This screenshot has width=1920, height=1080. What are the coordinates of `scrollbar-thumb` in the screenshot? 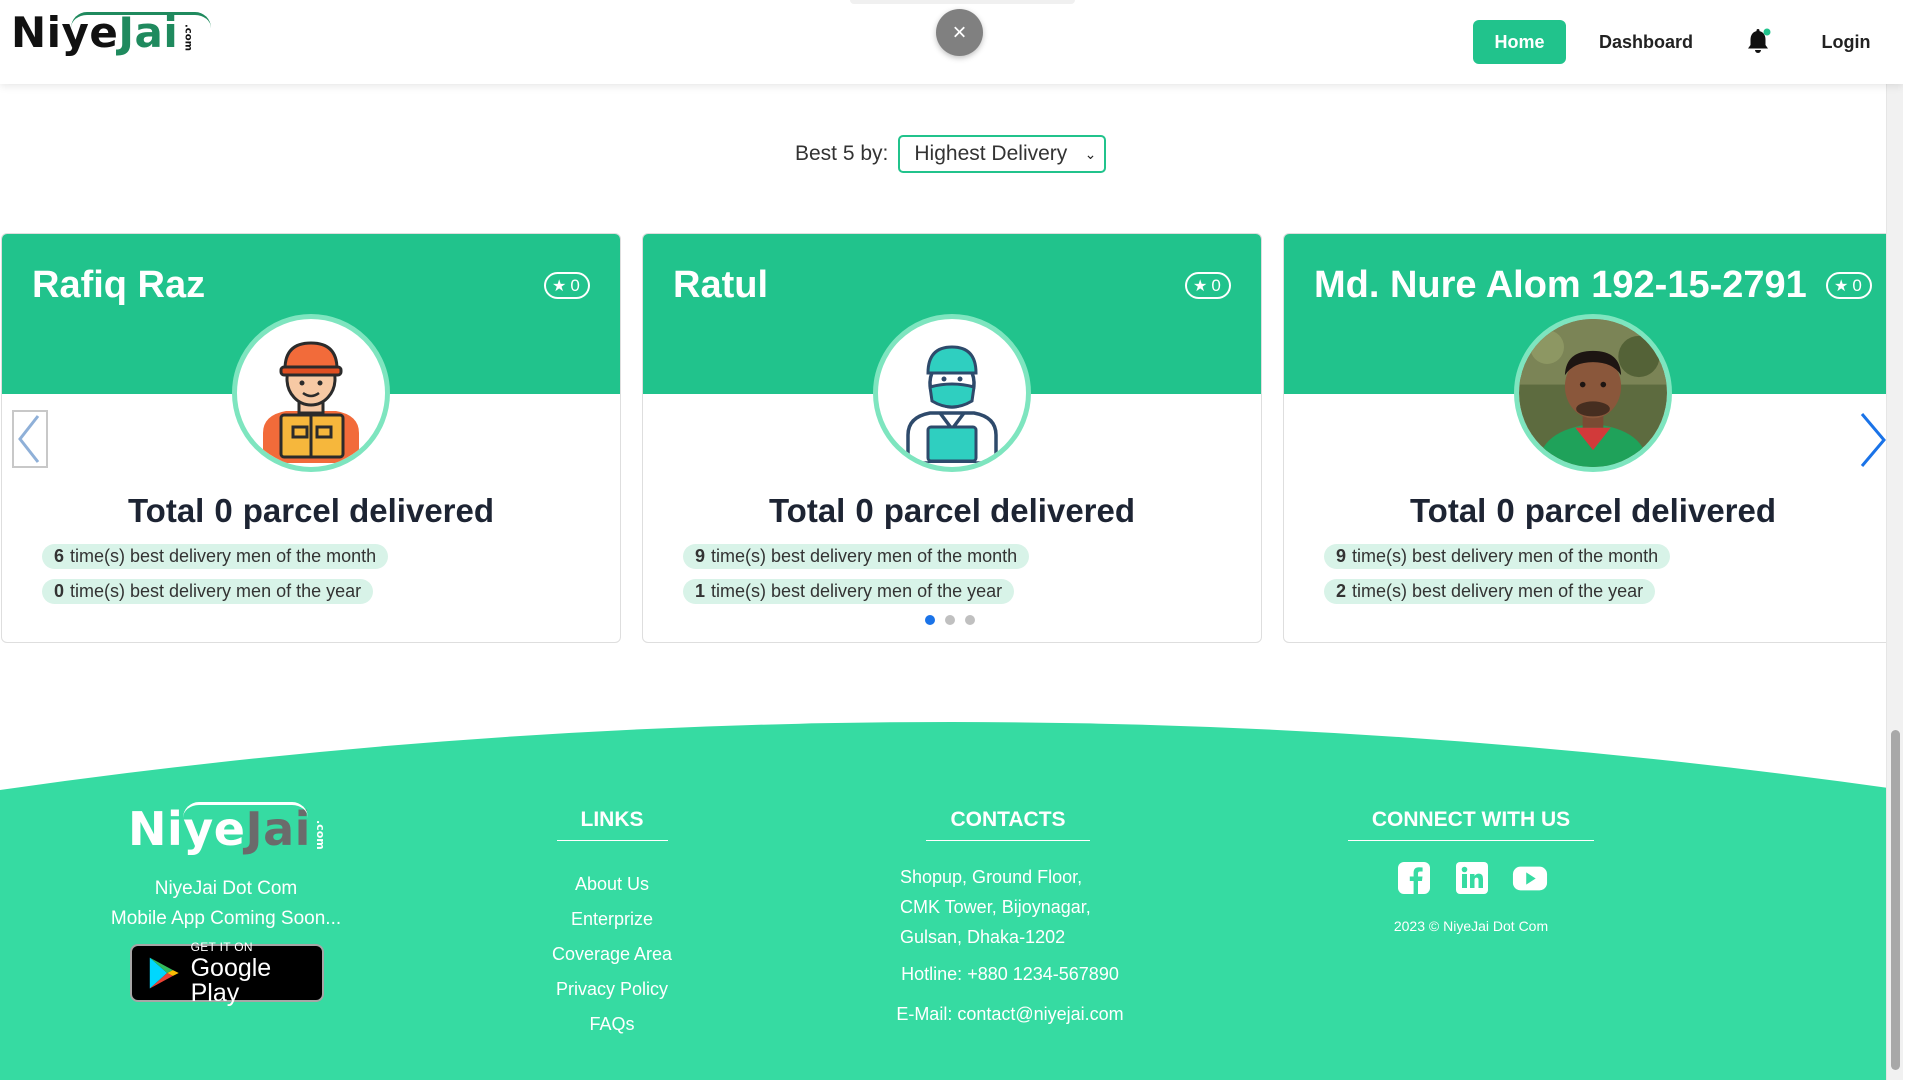 It's located at (1895, 900).